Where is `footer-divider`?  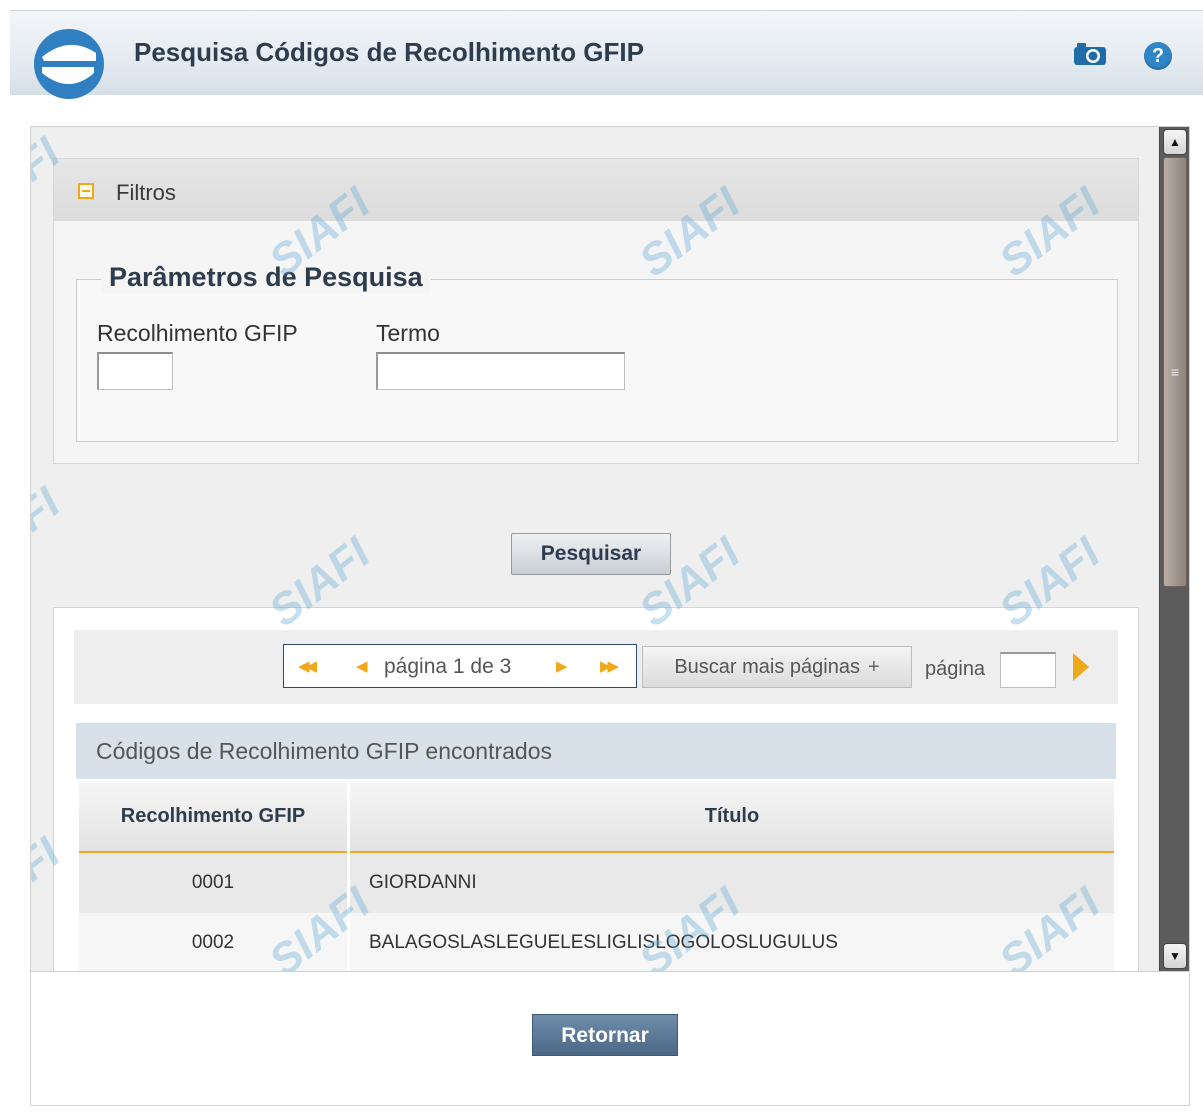
footer-divider is located at coordinates (610, 971).